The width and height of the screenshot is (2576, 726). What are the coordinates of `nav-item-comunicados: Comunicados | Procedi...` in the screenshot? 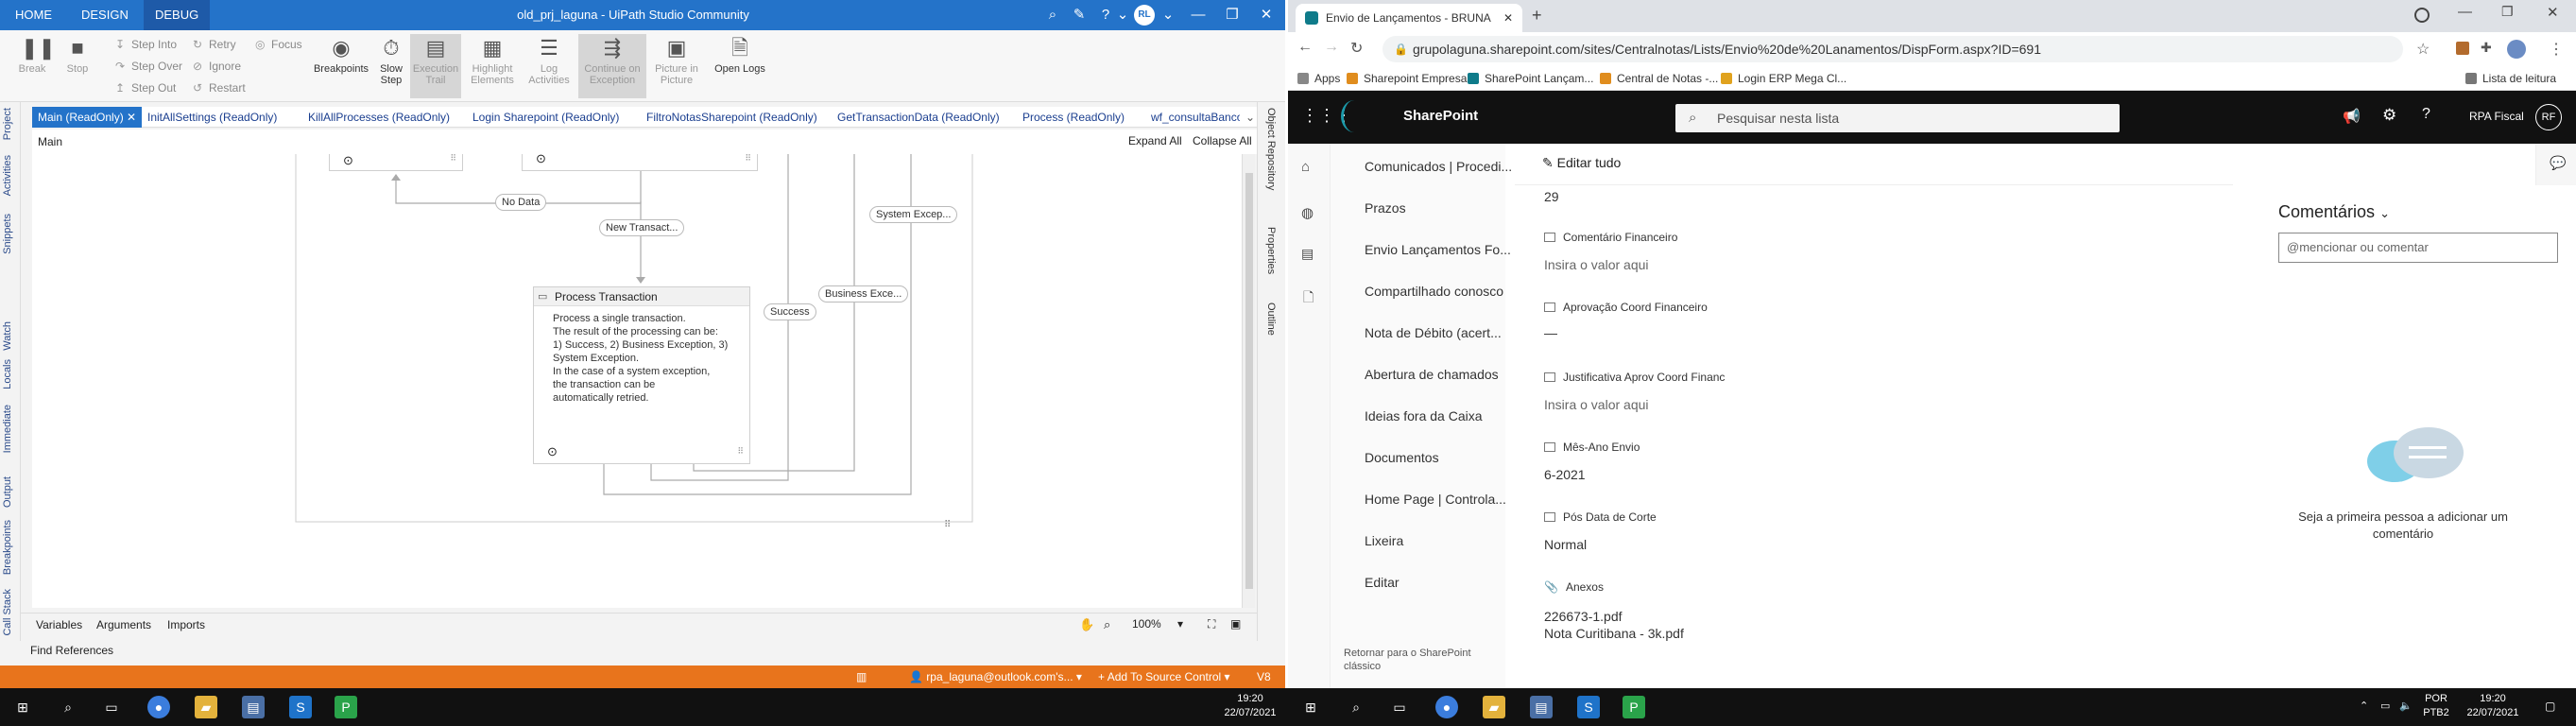 It's located at (1438, 166).